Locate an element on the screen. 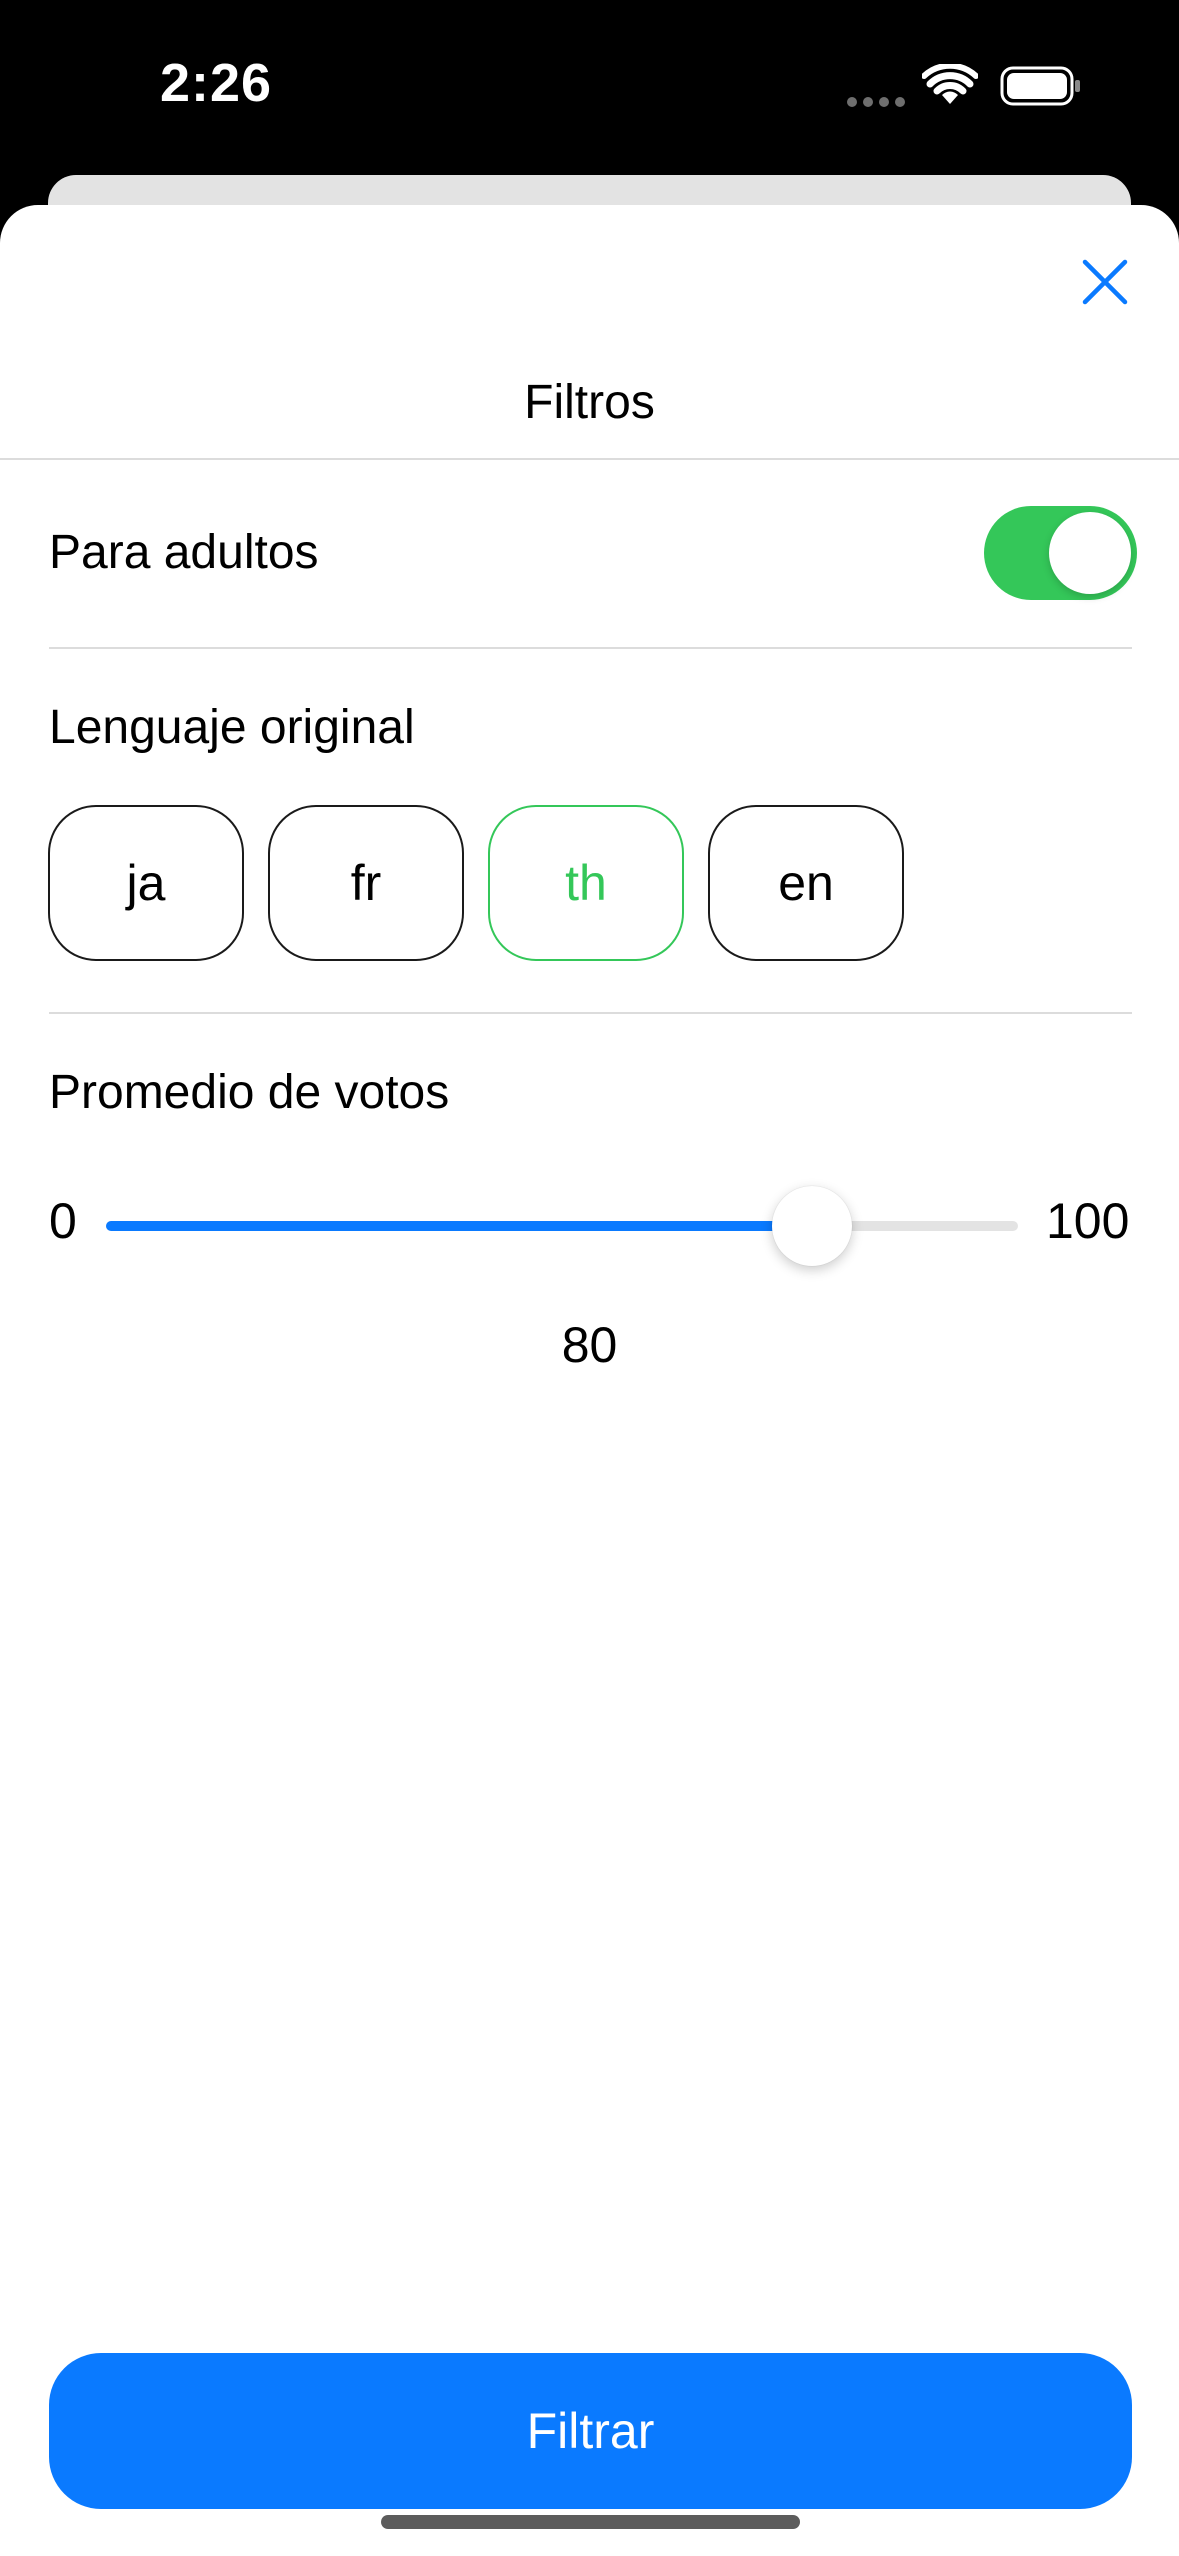 The image size is (1179, 2556). cellular-dots-icon is located at coordinates (876, 102).